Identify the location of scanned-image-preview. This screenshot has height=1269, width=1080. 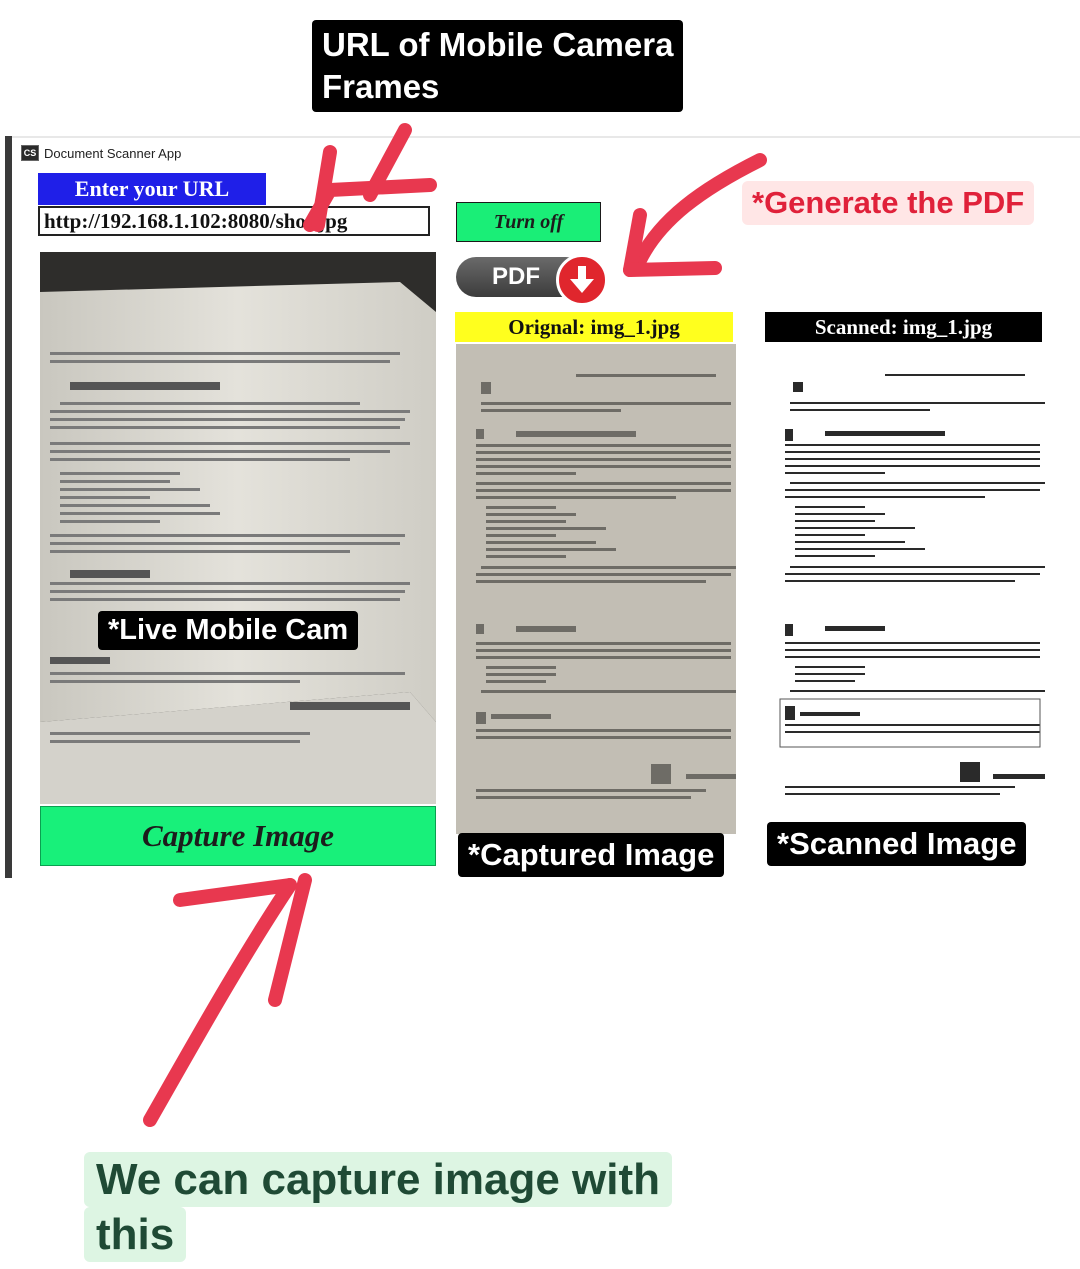
(906, 582).